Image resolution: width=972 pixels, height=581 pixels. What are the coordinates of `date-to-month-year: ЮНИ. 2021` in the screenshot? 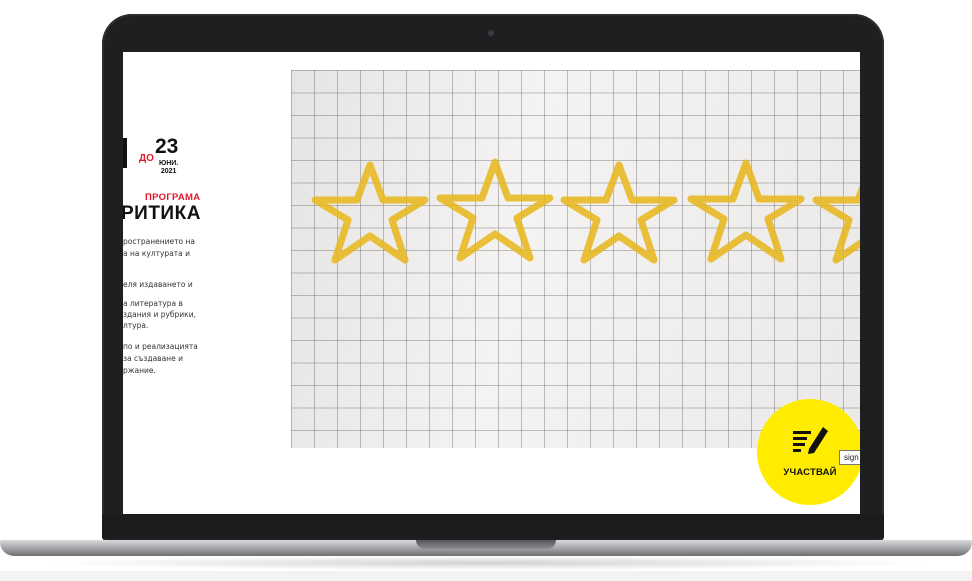 It's located at (168, 168).